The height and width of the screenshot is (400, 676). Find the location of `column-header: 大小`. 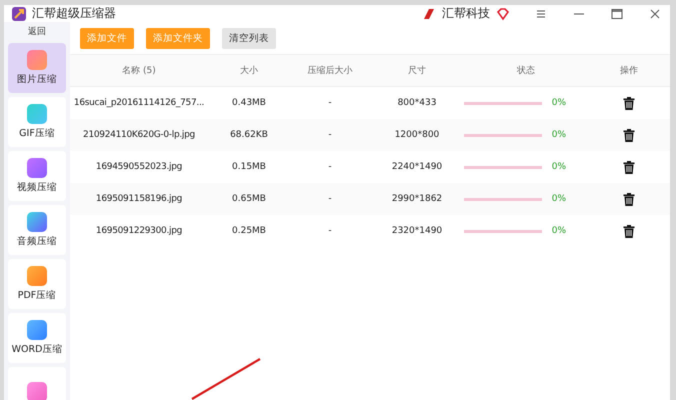

column-header: 大小 is located at coordinates (249, 70).